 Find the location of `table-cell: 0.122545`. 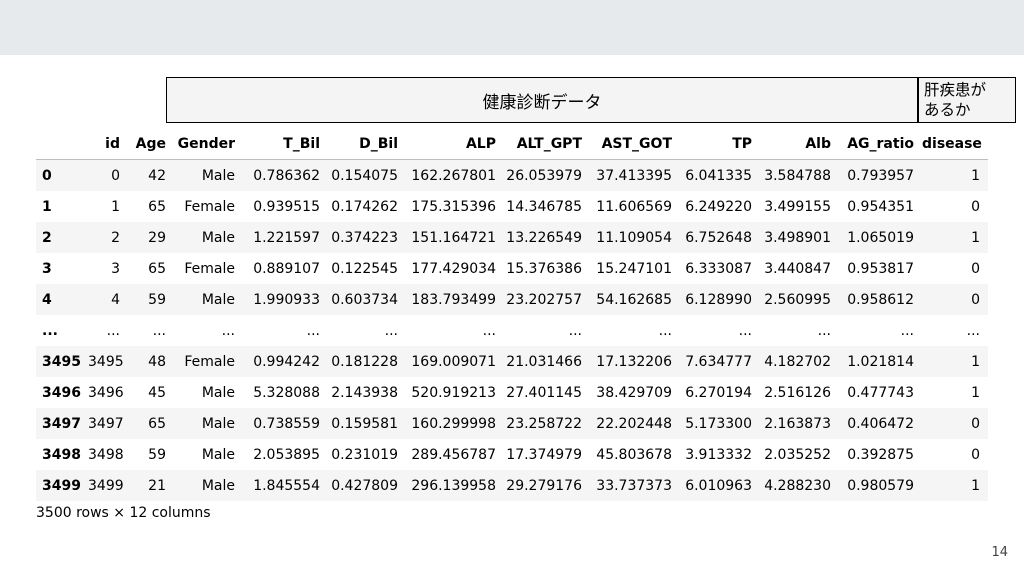

table-cell: 0.122545 is located at coordinates (364, 268).